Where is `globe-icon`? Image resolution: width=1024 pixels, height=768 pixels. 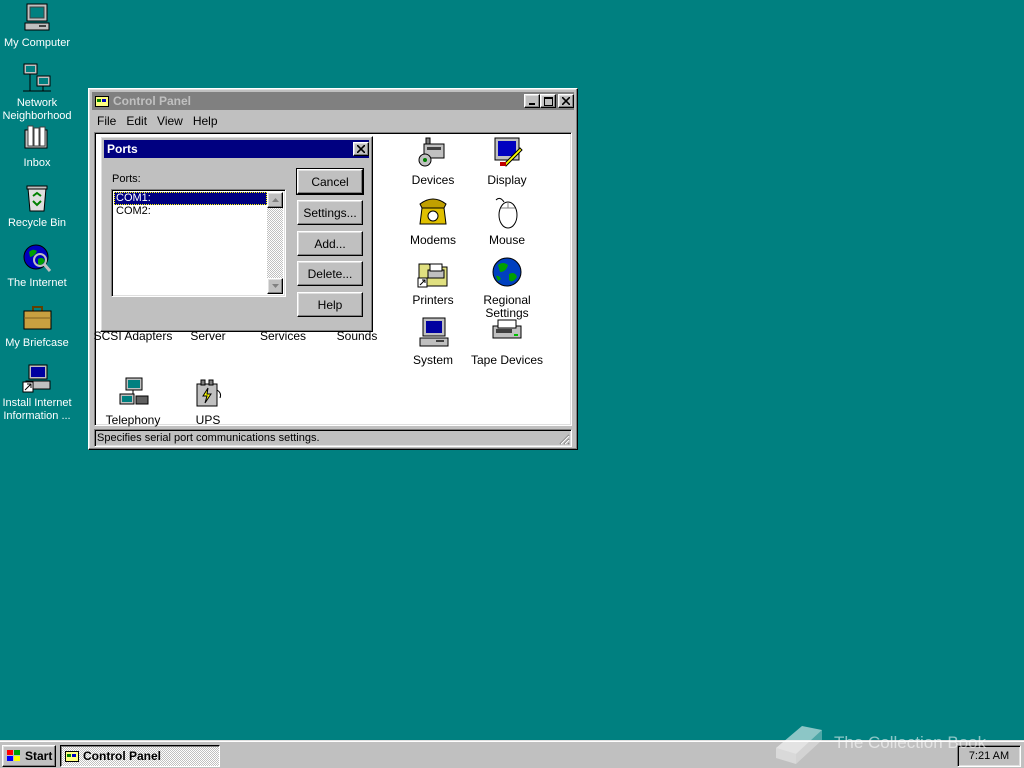 globe-icon is located at coordinates (507, 272).